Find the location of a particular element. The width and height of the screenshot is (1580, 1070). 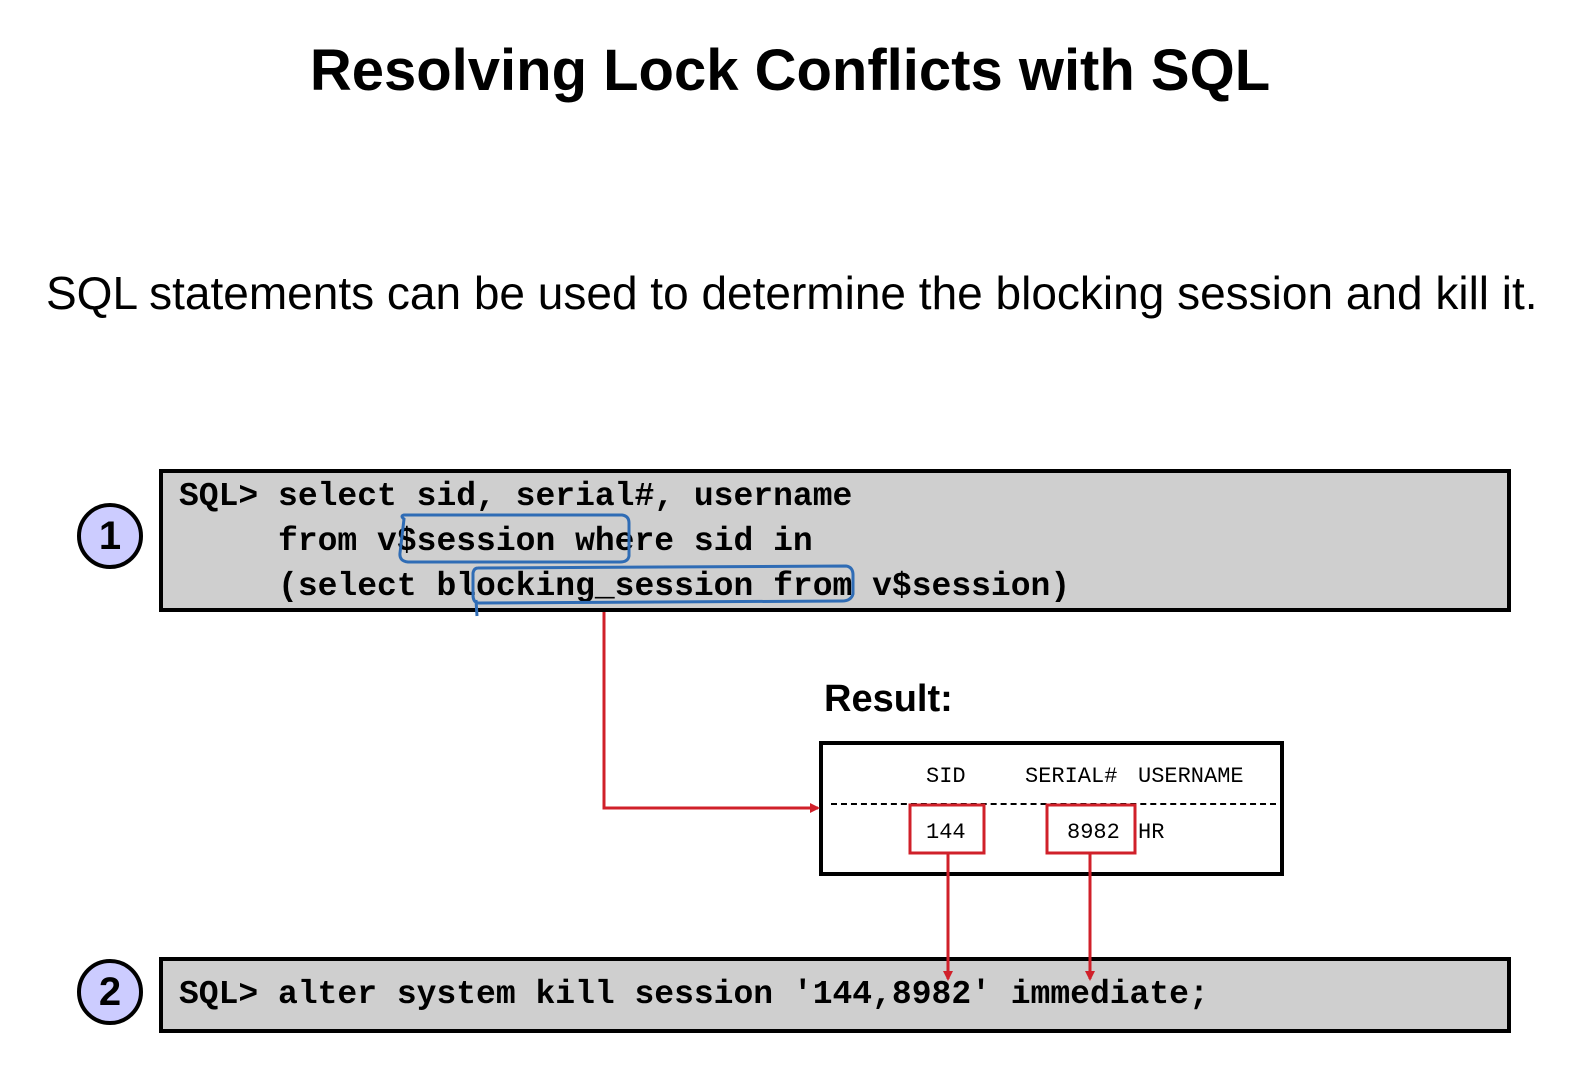

highlight-sid-value is located at coordinates (947, 829).